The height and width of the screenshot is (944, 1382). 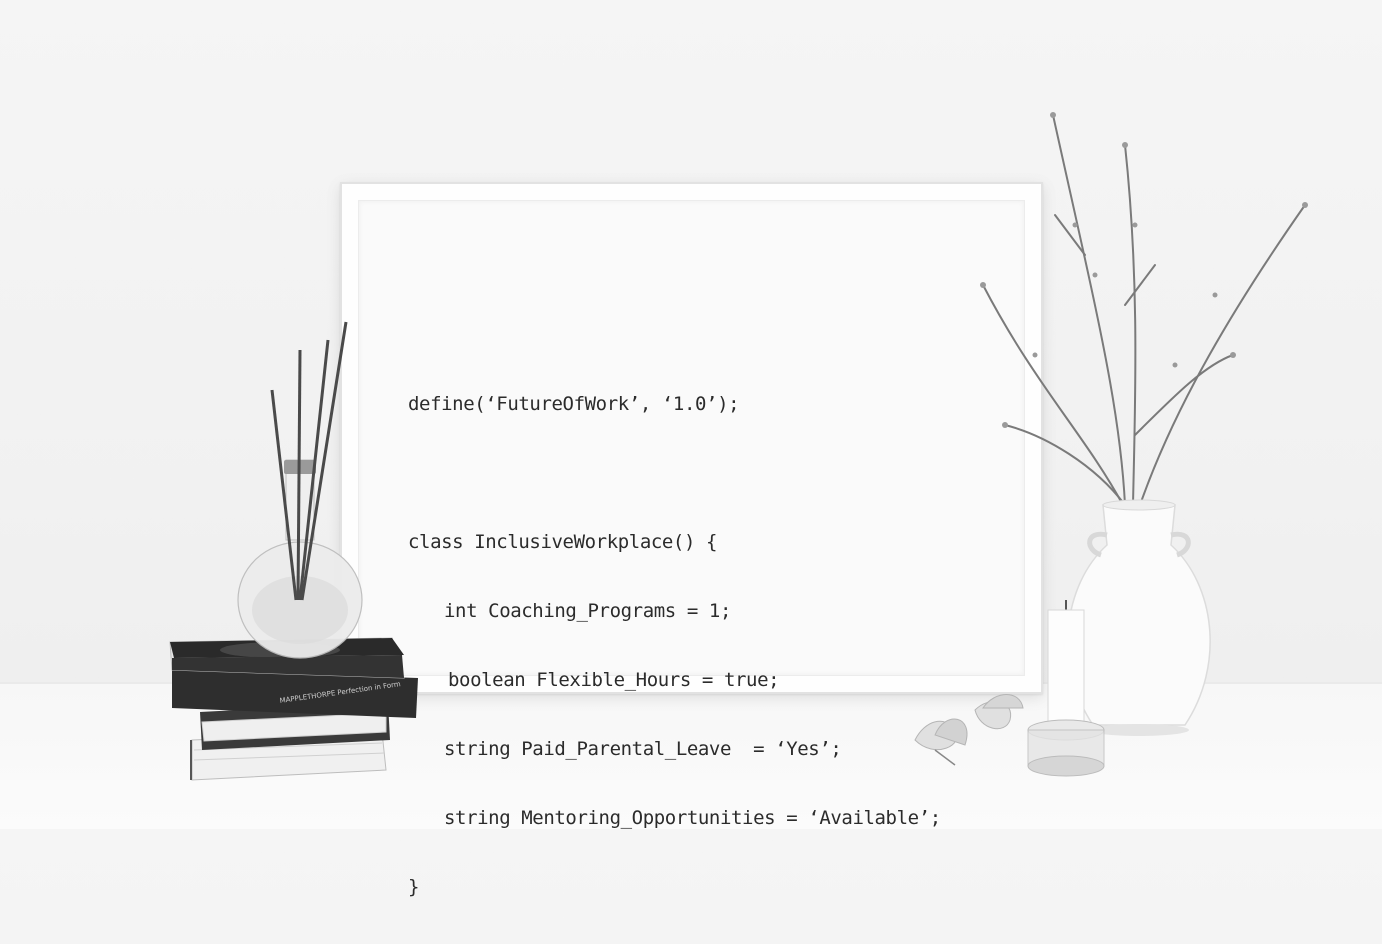 I want to click on code-line-flexible: boolean Flexible_Hours = true;, so click(x=614, y=680).